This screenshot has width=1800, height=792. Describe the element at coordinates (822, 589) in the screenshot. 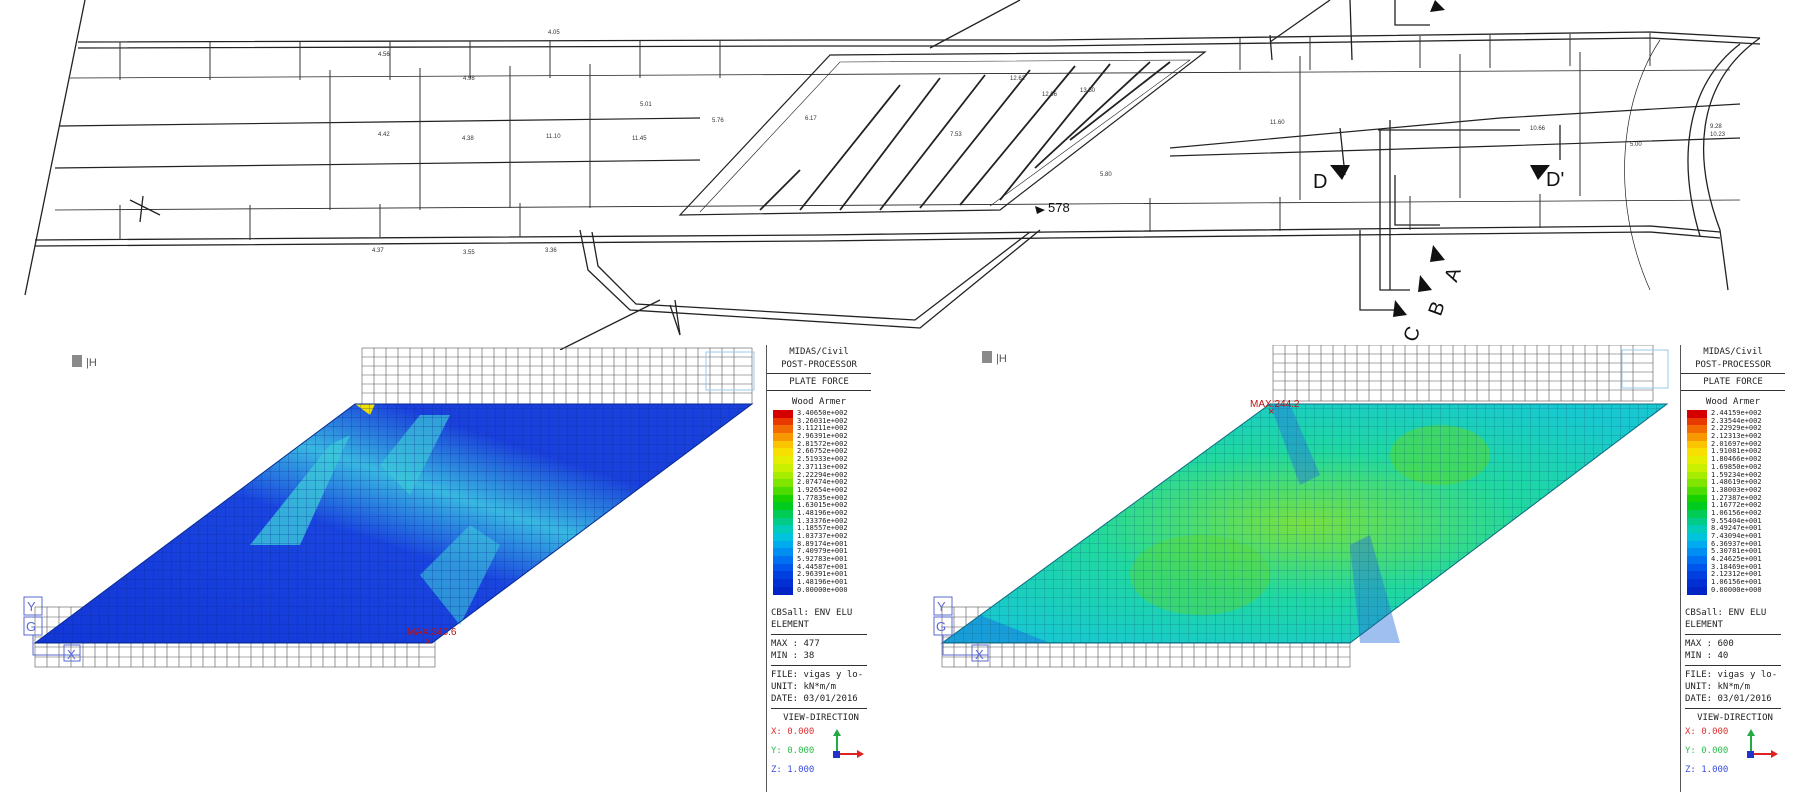

I see `scale-value: 0.00000e+000` at that location.